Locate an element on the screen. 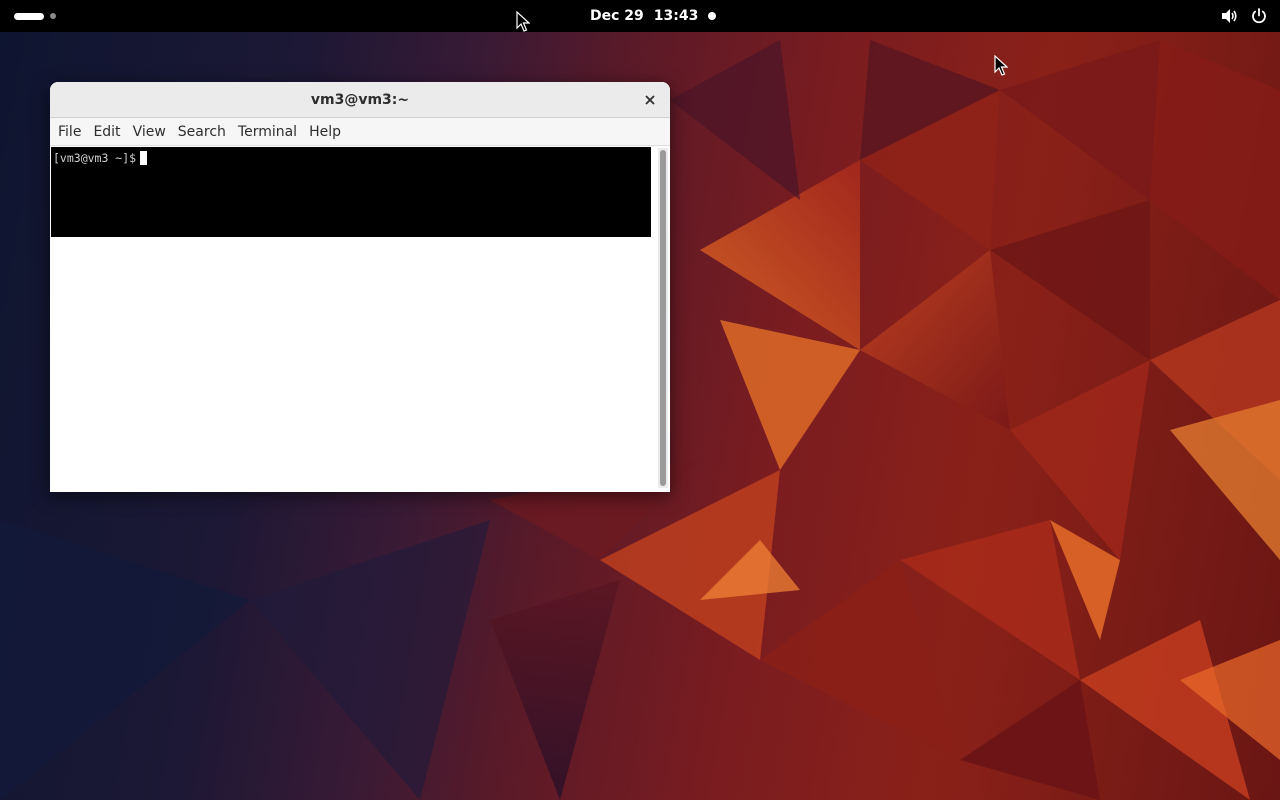 The width and height of the screenshot is (1280, 800). clock-button: Dec 29 13:43 is located at coordinates (644, 16).